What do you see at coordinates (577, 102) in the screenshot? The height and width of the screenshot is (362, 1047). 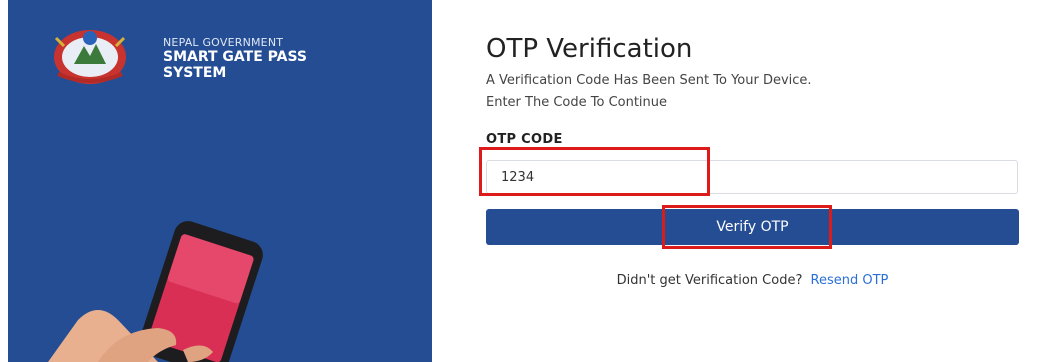 I see `otp-instructions-line2: Enter The Code To Continue` at bounding box center [577, 102].